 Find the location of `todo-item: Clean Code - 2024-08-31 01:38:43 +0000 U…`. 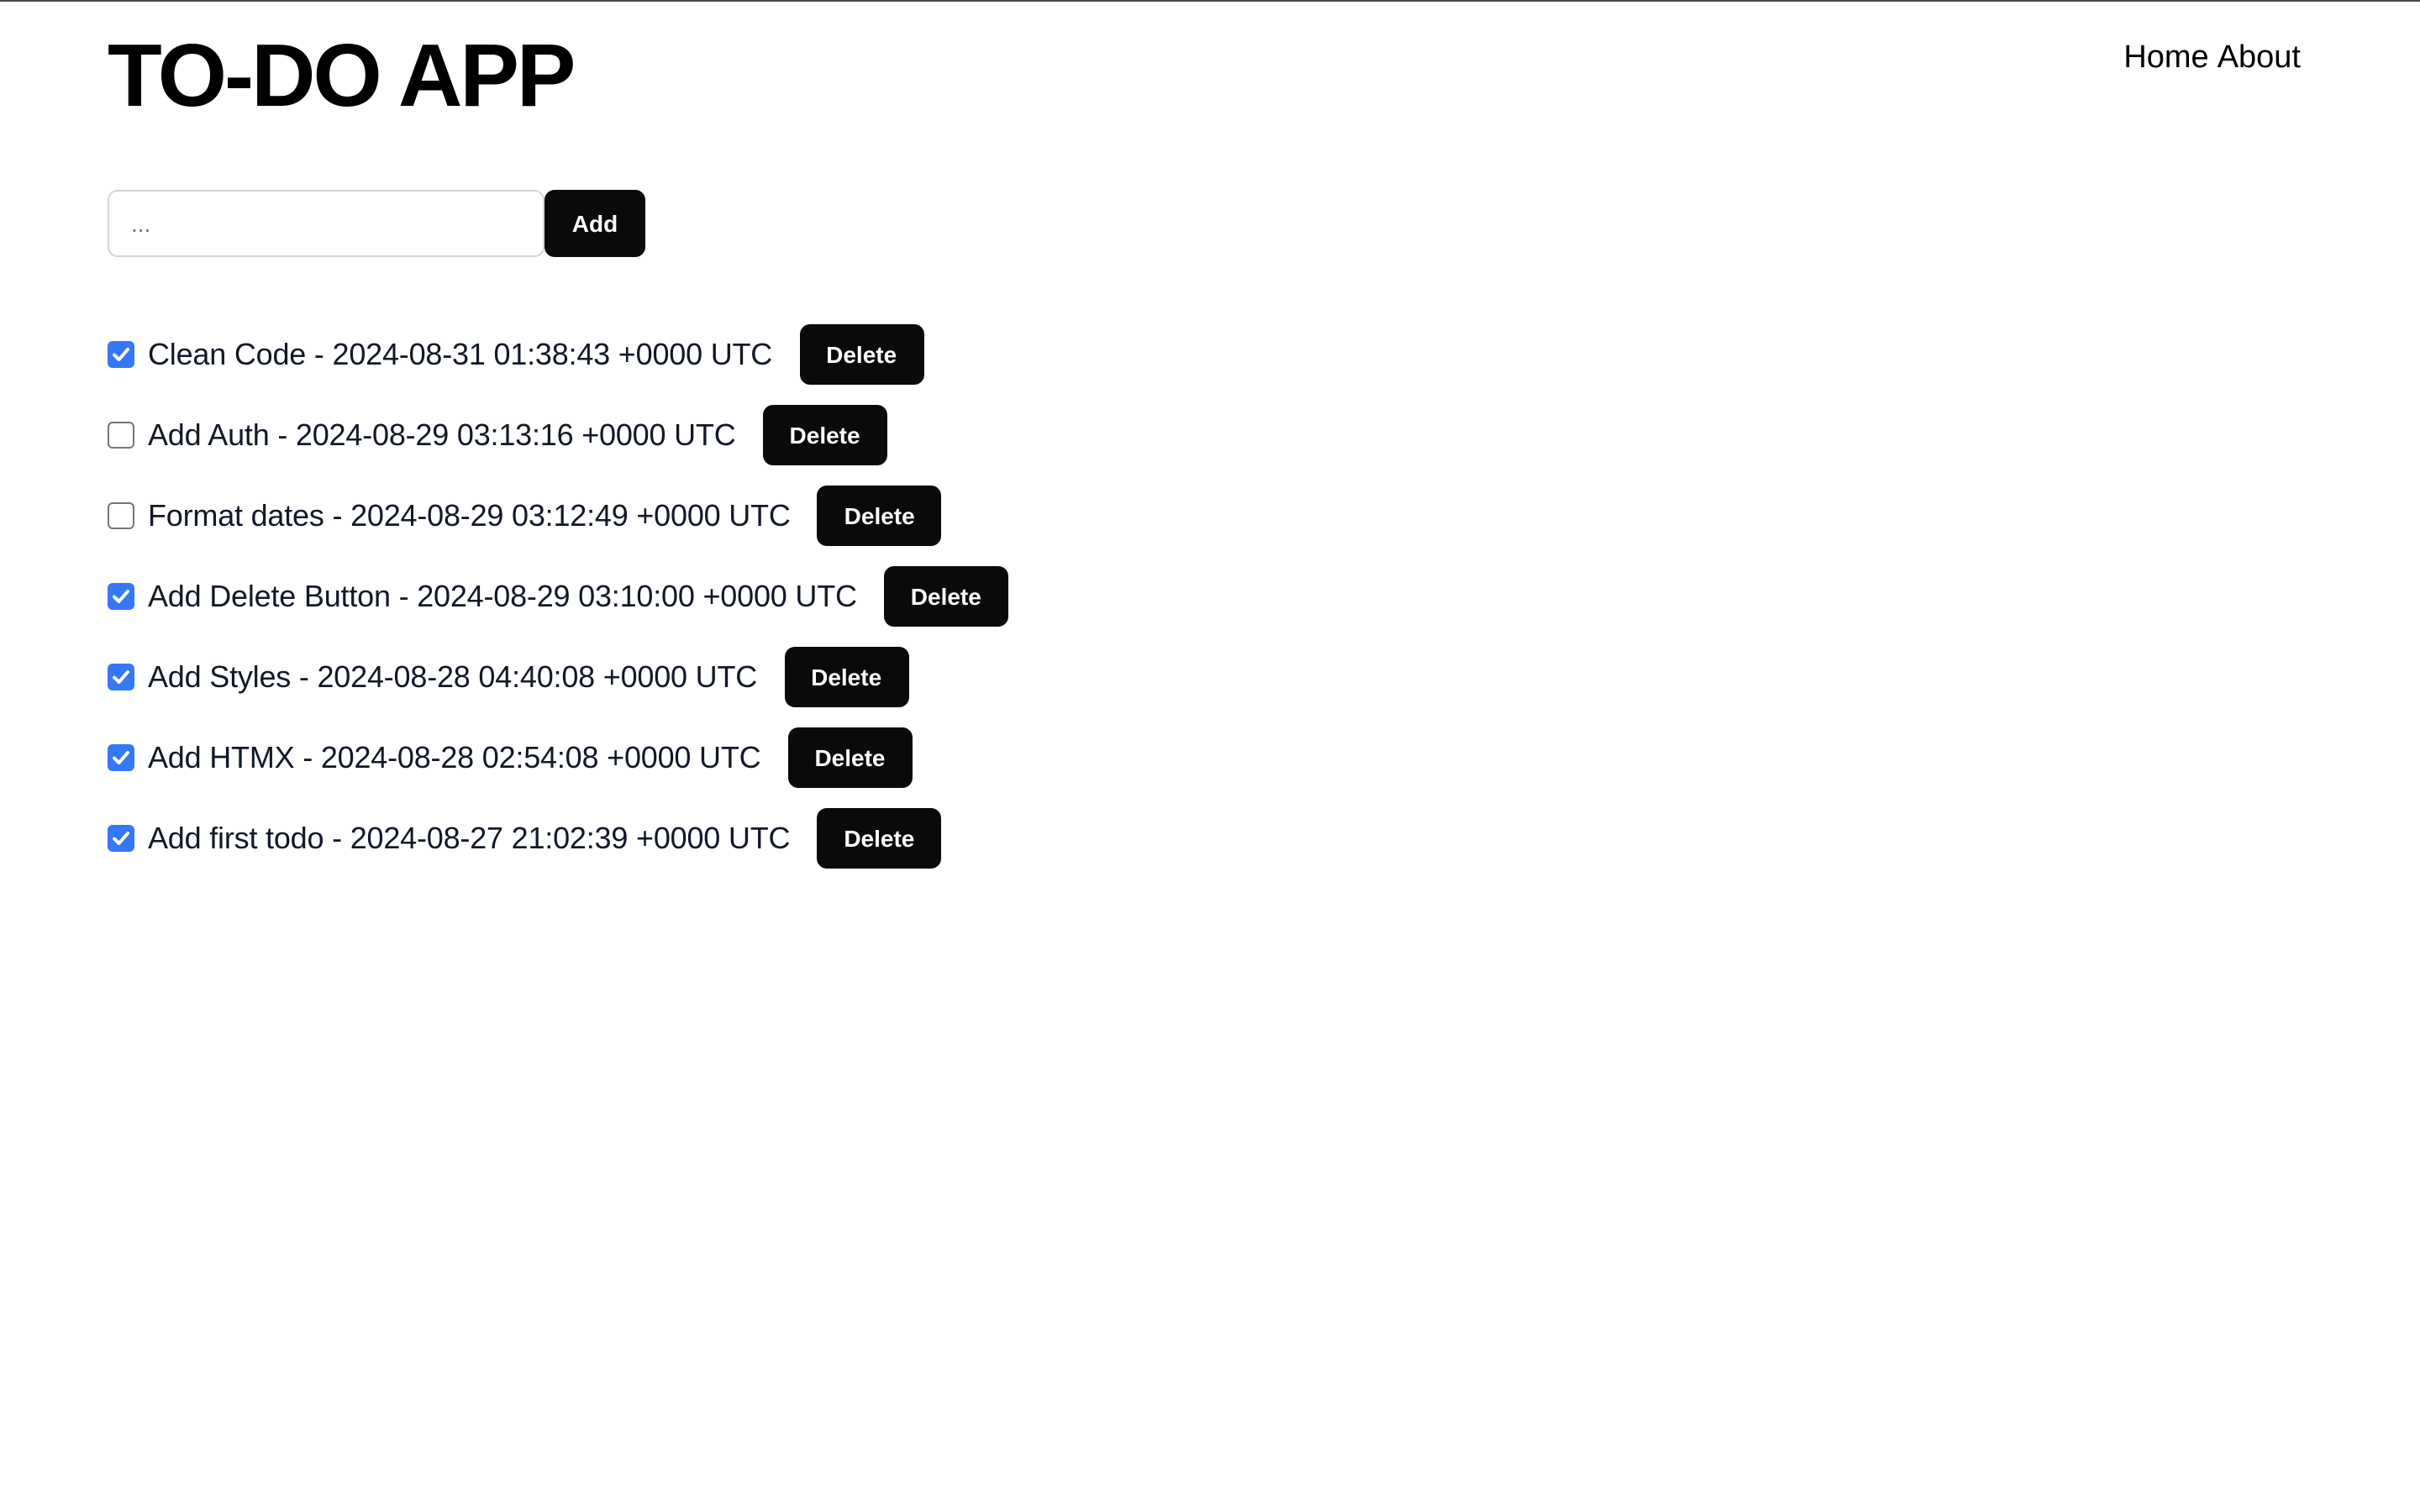

todo-item: Clean Code - 2024-08-31 01:38:43 +0000 U… is located at coordinates (558, 354).